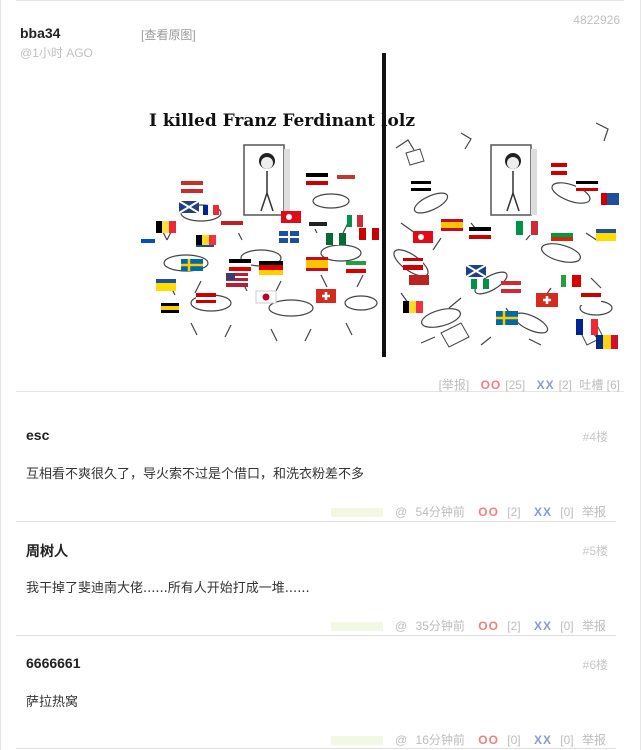 This screenshot has width=641, height=750. What do you see at coordinates (596, 20) in the screenshot?
I see `post-id: 4822926` at bounding box center [596, 20].